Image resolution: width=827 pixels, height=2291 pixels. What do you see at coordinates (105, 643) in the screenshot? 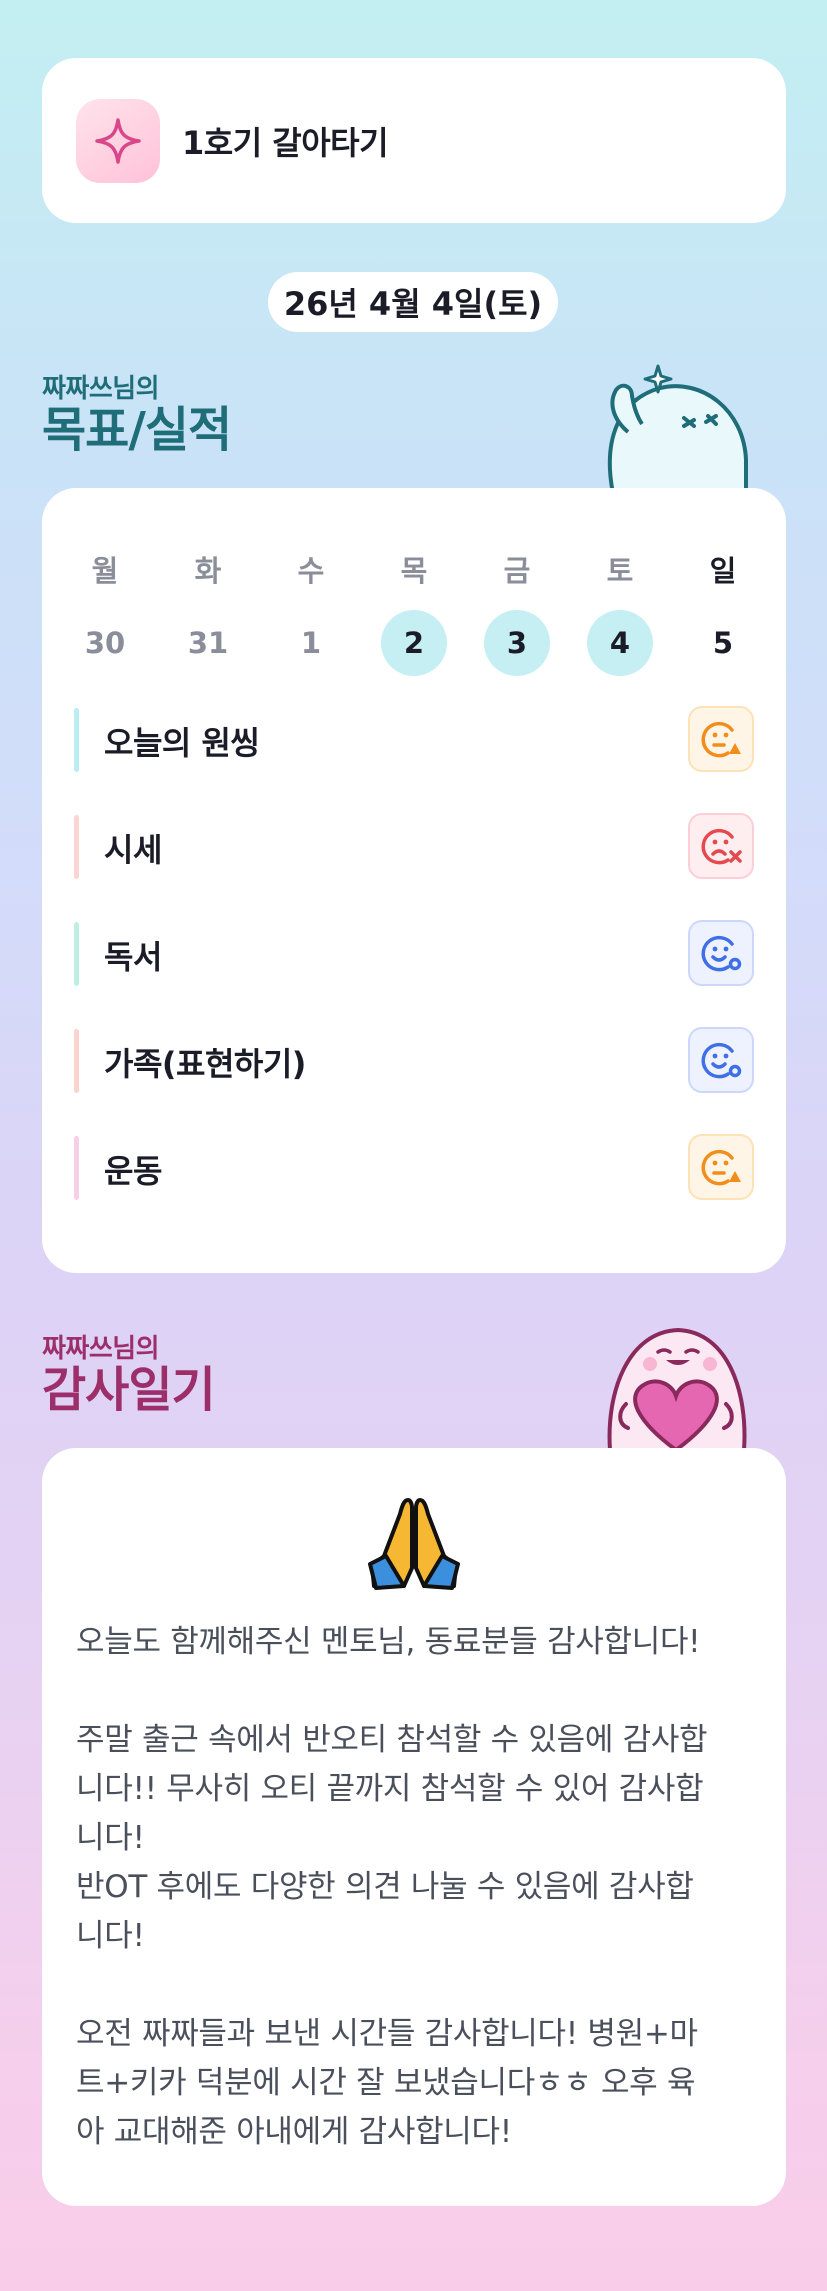
I see `calendar-date: 30` at bounding box center [105, 643].